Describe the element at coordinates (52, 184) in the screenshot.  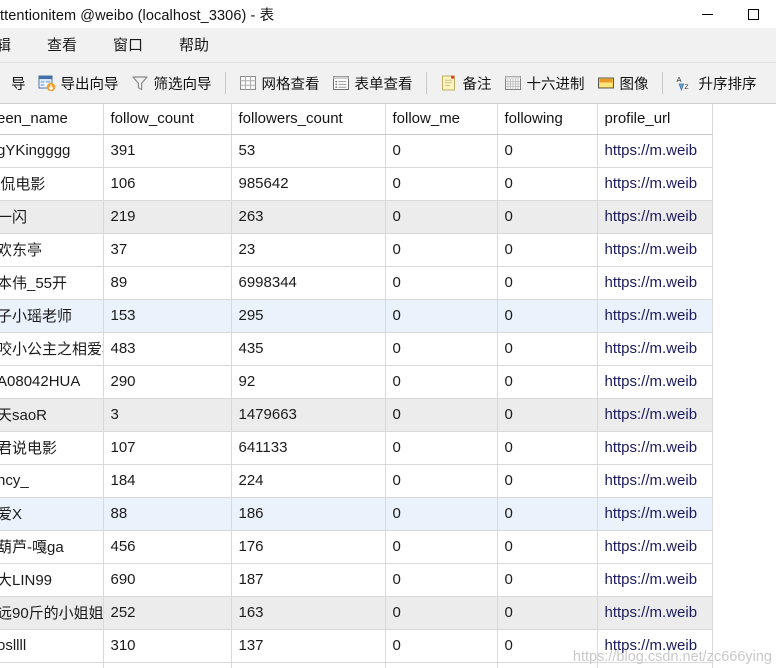
I see `cell-screen_name: l侃电影` at that location.